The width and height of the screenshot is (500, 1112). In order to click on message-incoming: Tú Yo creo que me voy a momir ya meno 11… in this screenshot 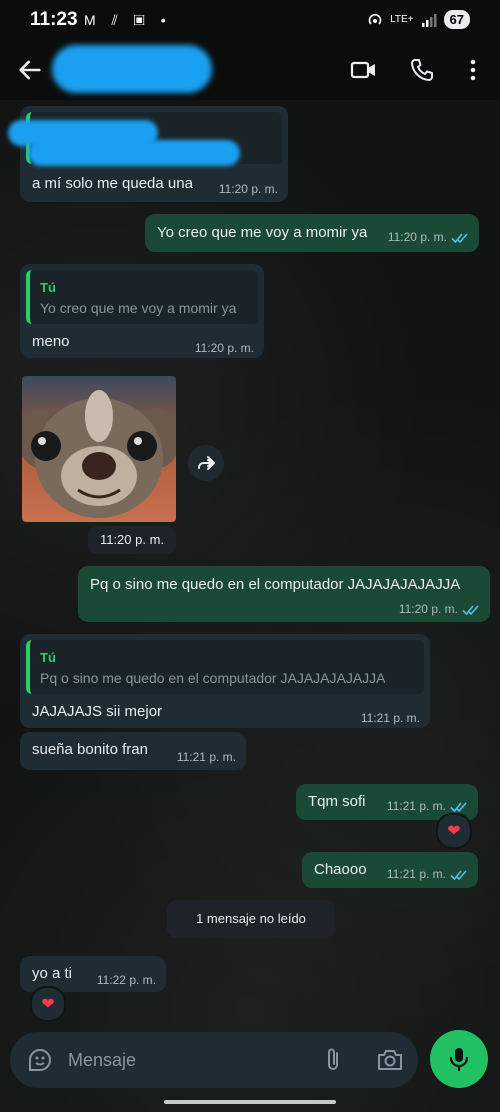, I will do `click(142, 311)`.